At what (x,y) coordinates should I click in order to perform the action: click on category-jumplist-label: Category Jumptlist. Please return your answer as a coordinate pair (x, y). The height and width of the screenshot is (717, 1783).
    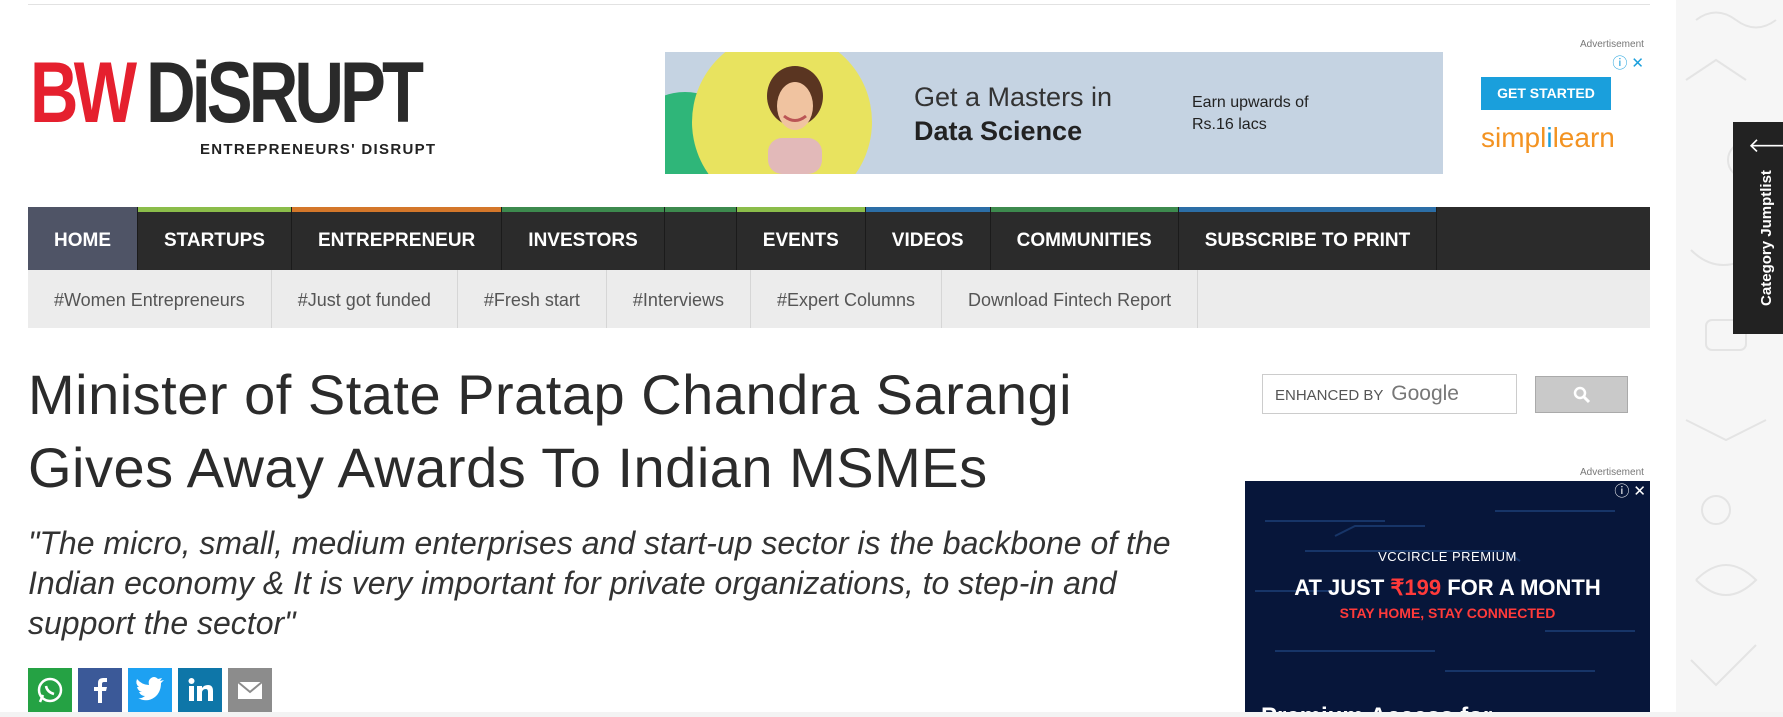
    Looking at the image, I should click on (1766, 238).